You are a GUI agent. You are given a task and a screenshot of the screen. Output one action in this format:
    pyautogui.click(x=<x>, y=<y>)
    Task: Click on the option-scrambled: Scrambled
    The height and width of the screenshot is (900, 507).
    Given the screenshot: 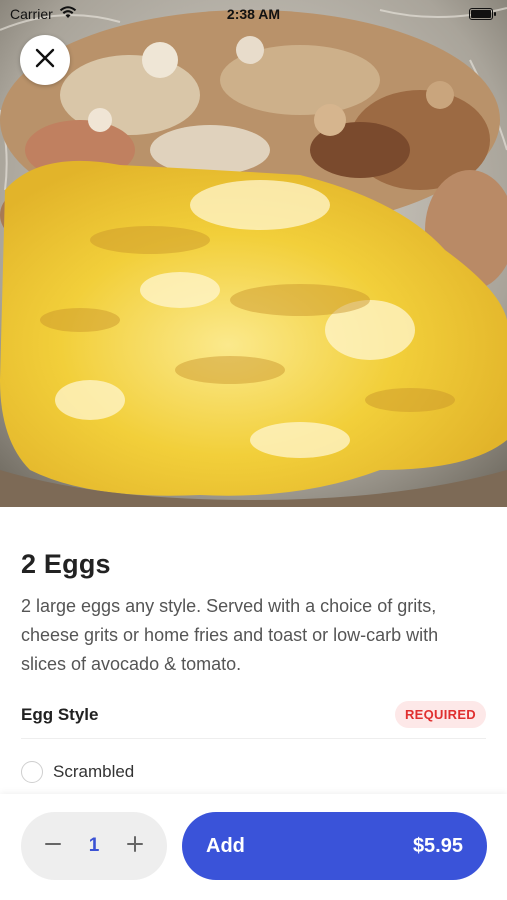 What is the action you would take?
    pyautogui.click(x=253, y=772)
    